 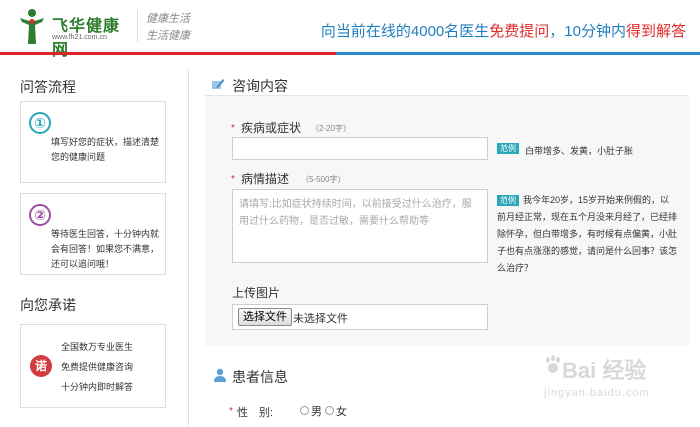 I want to click on gender-female-radio, so click(x=329, y=410).